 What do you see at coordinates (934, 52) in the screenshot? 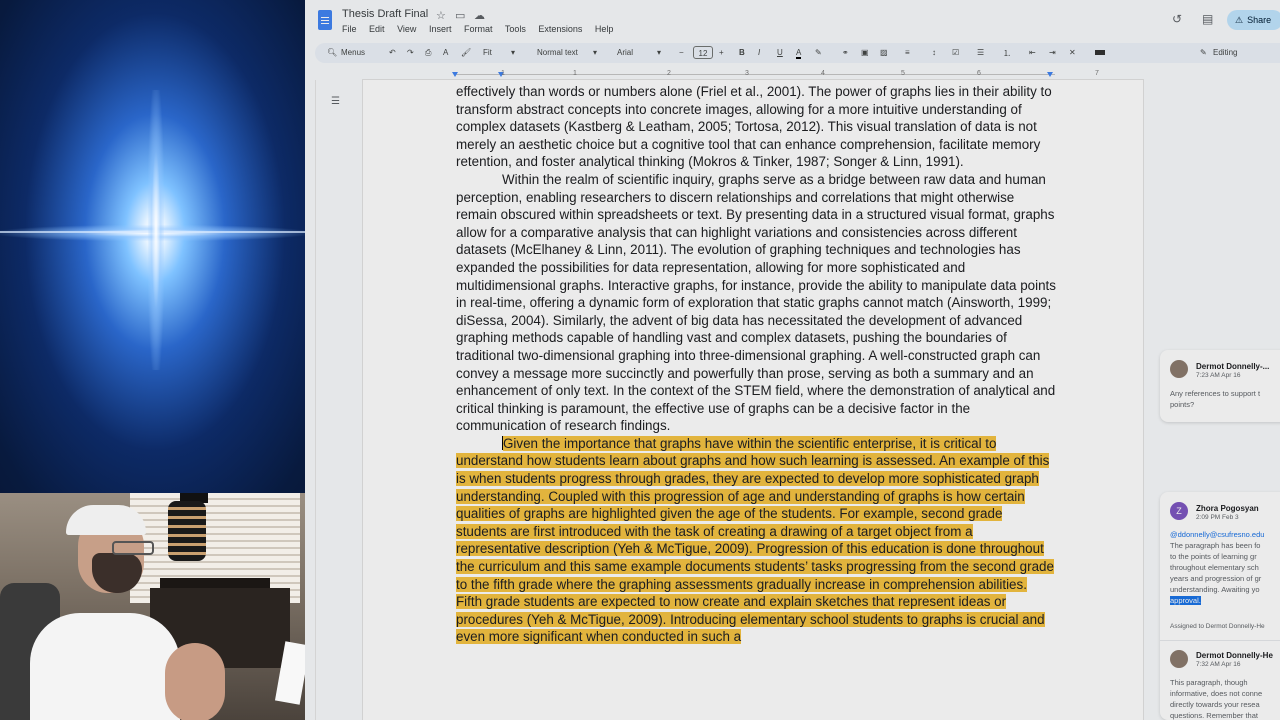
I see `line-spacing-icon: ↕` at bounding box center [934, 52].